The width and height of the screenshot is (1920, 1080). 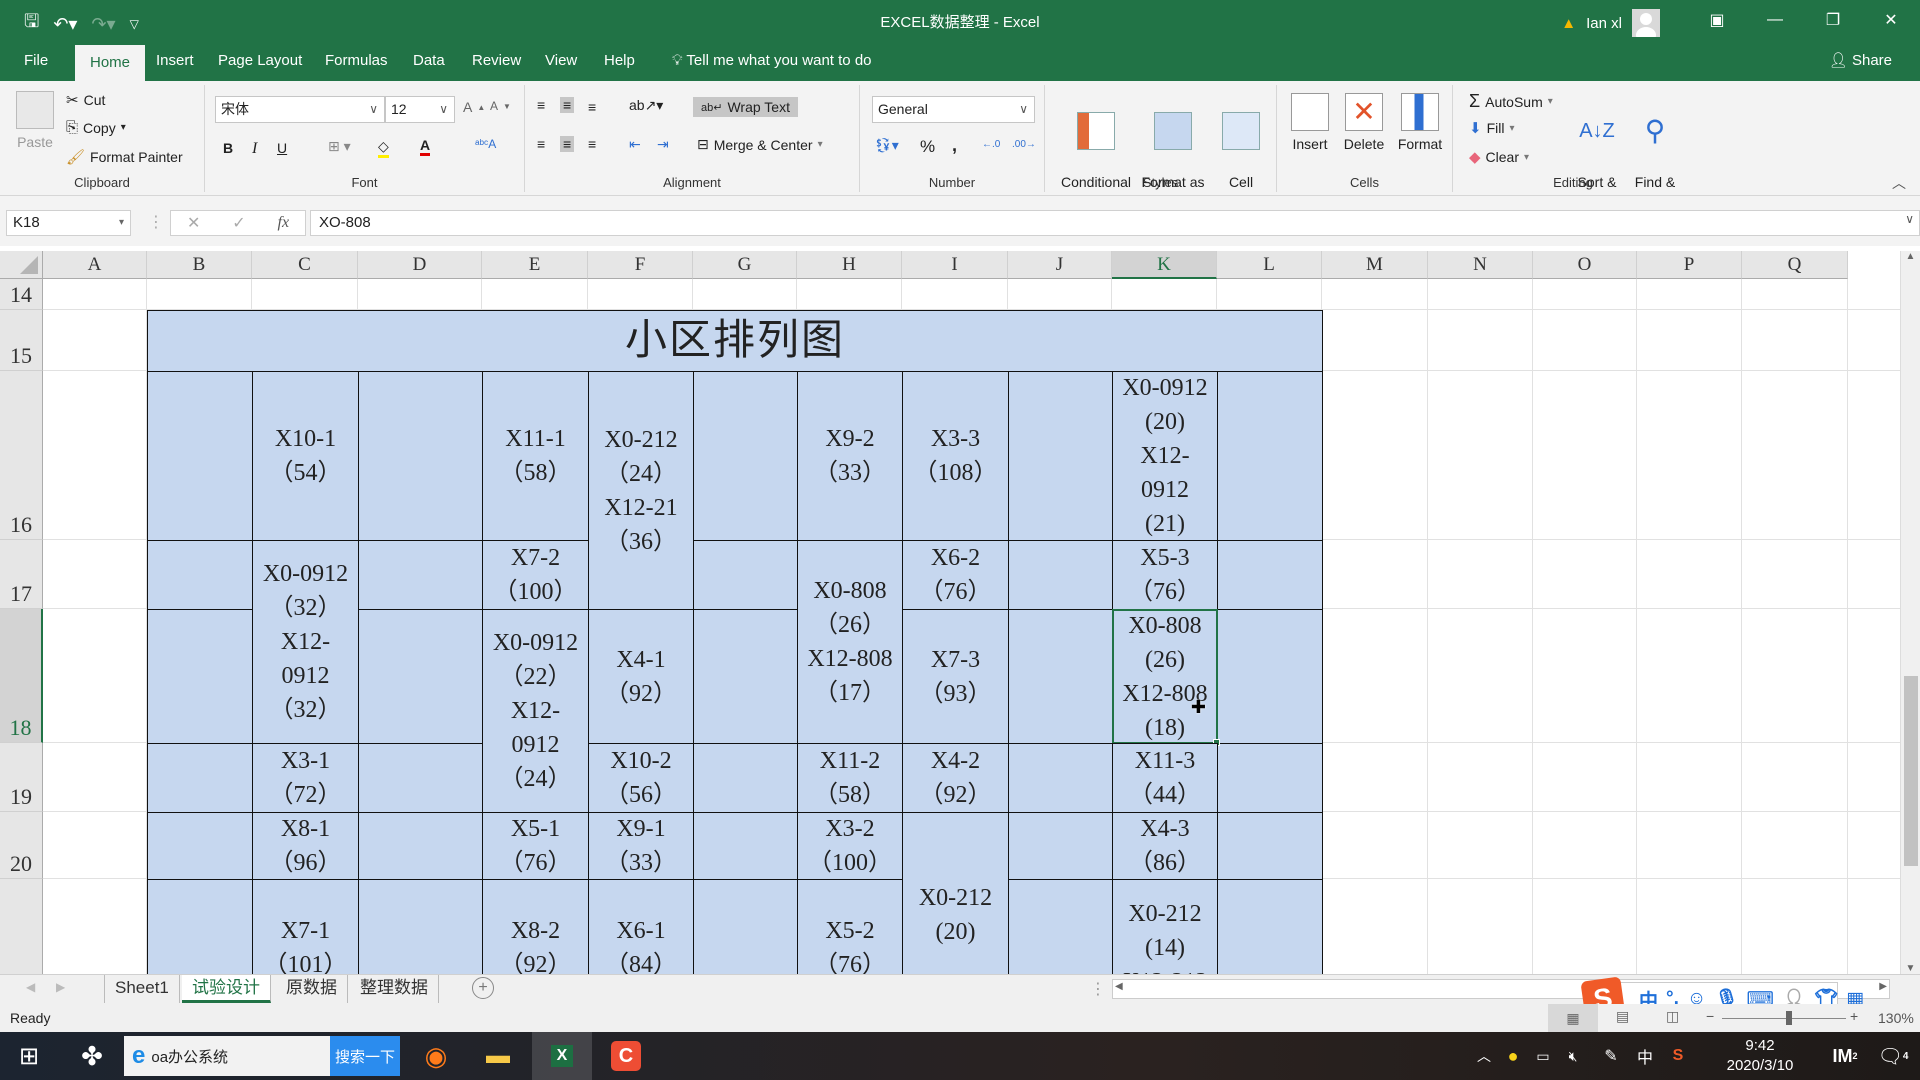 What do you see at coordinates (745, 265) in the screenshot?
I see `column-header-g: G` at bounding box center [745, 265].